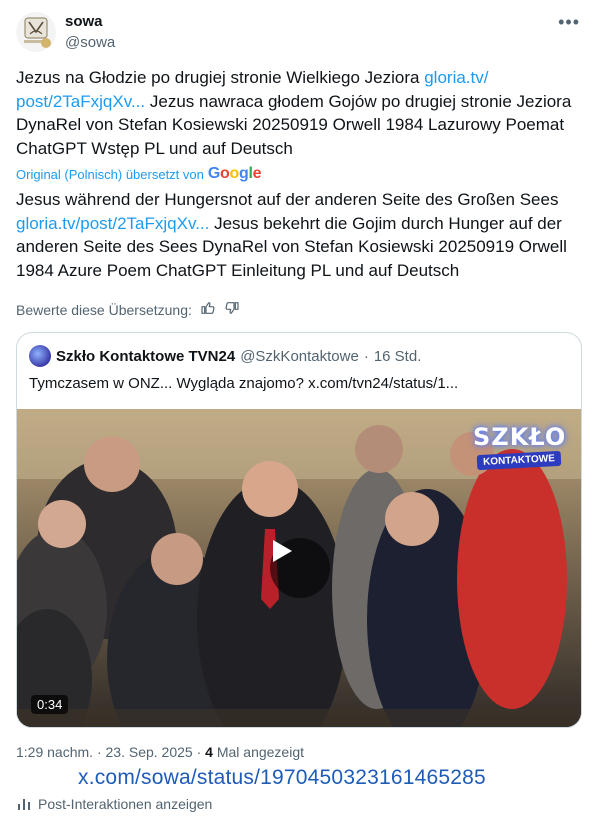  I want to click on play-button, so click(300, 568).